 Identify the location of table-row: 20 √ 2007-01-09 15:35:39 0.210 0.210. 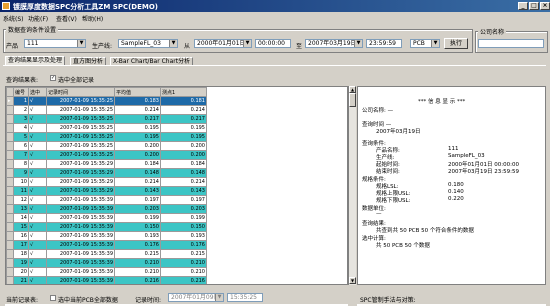
(106, 272).